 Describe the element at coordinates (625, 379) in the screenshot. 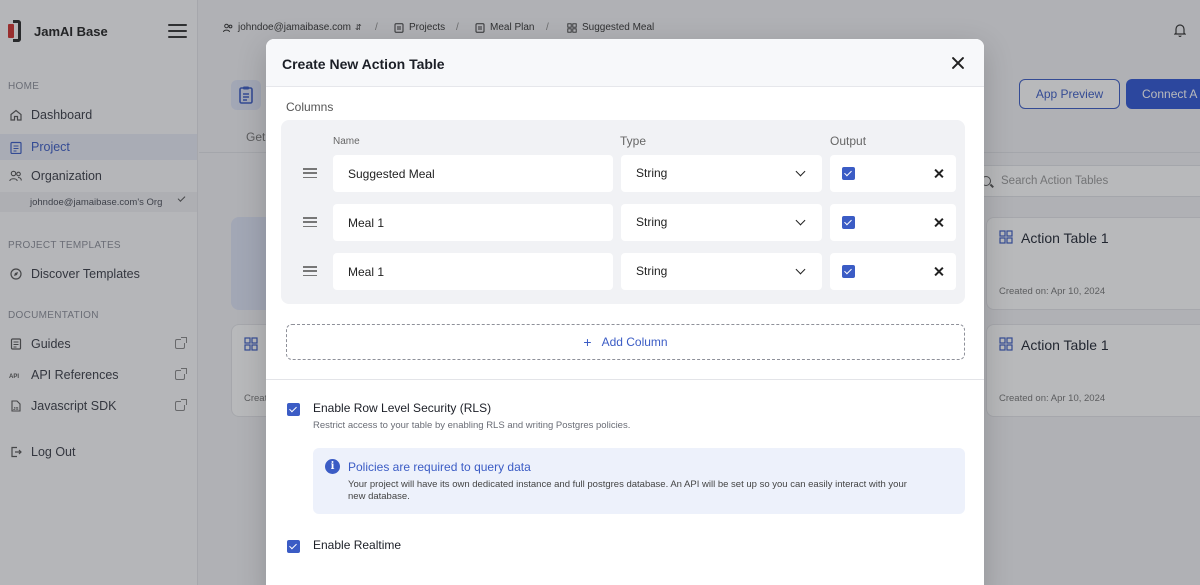

I see `section-divider` at that location.